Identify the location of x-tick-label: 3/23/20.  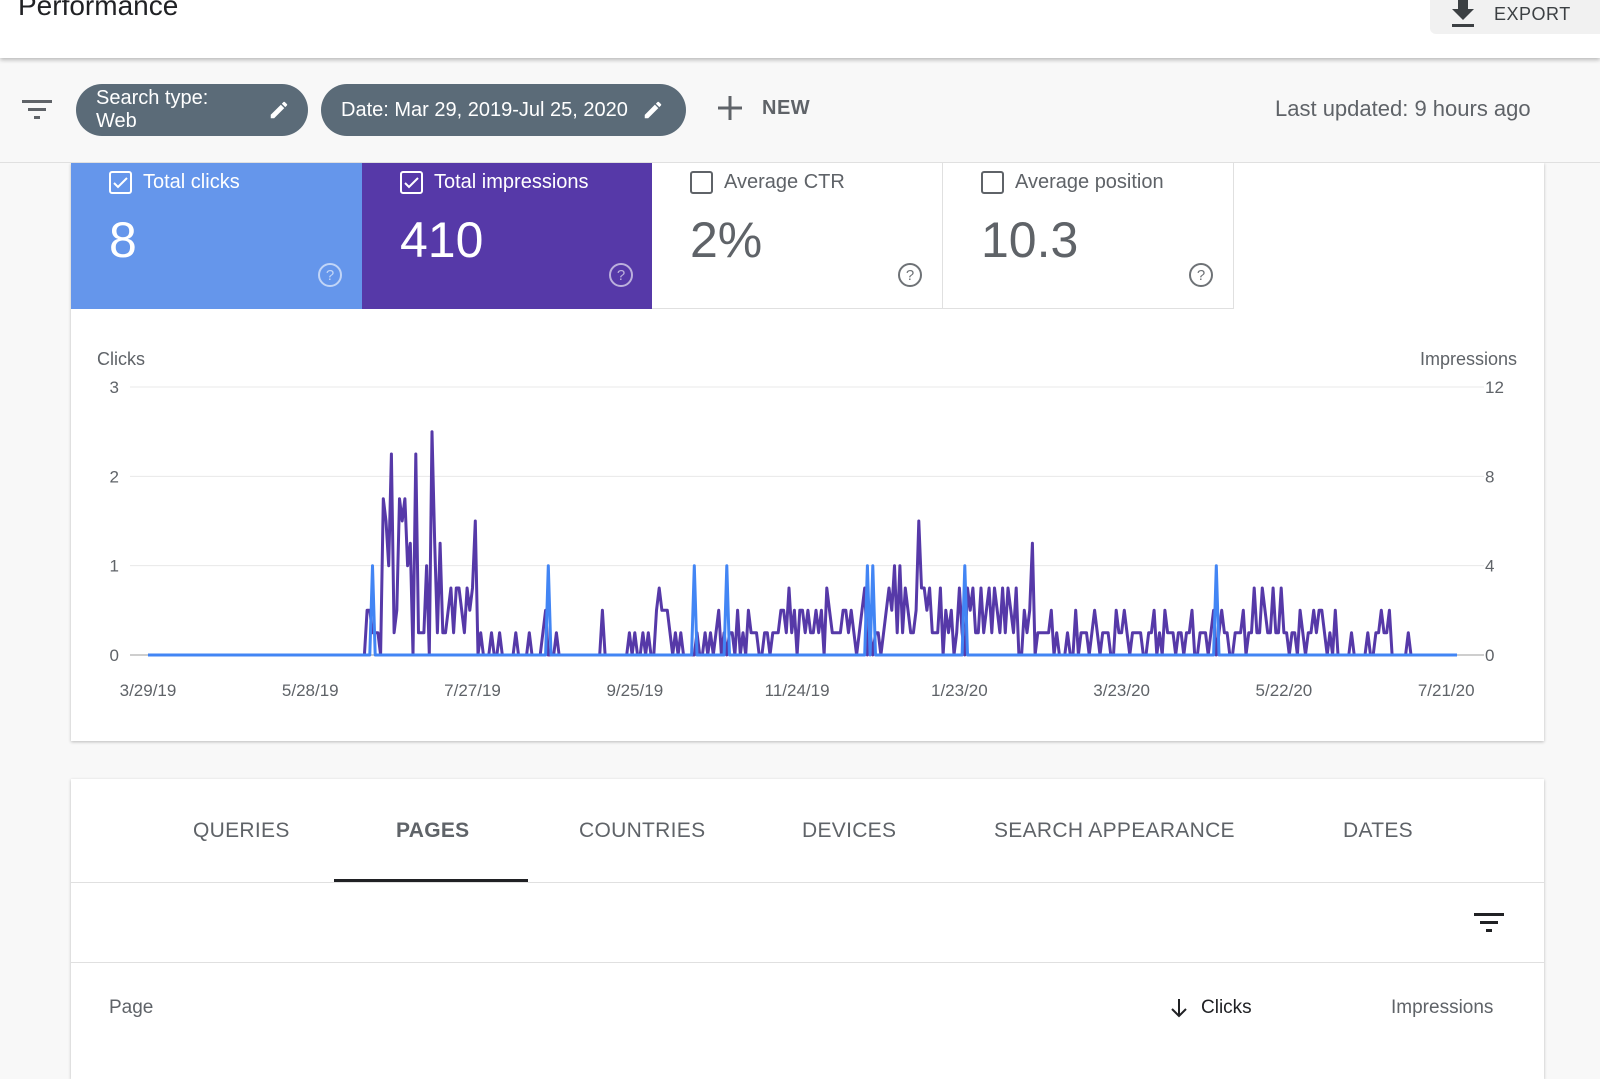
(1121, 690).